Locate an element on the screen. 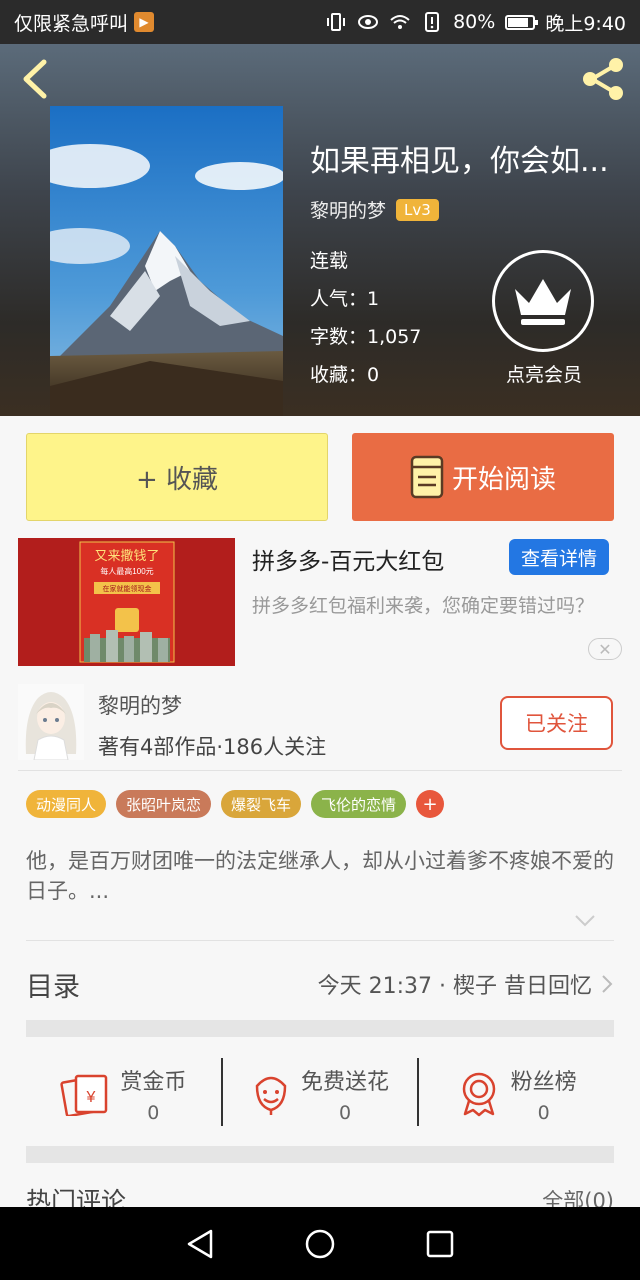 This screenshot has height=1280, width=640. book-author: 黎明的梦 is located at coordinates (348, 209).